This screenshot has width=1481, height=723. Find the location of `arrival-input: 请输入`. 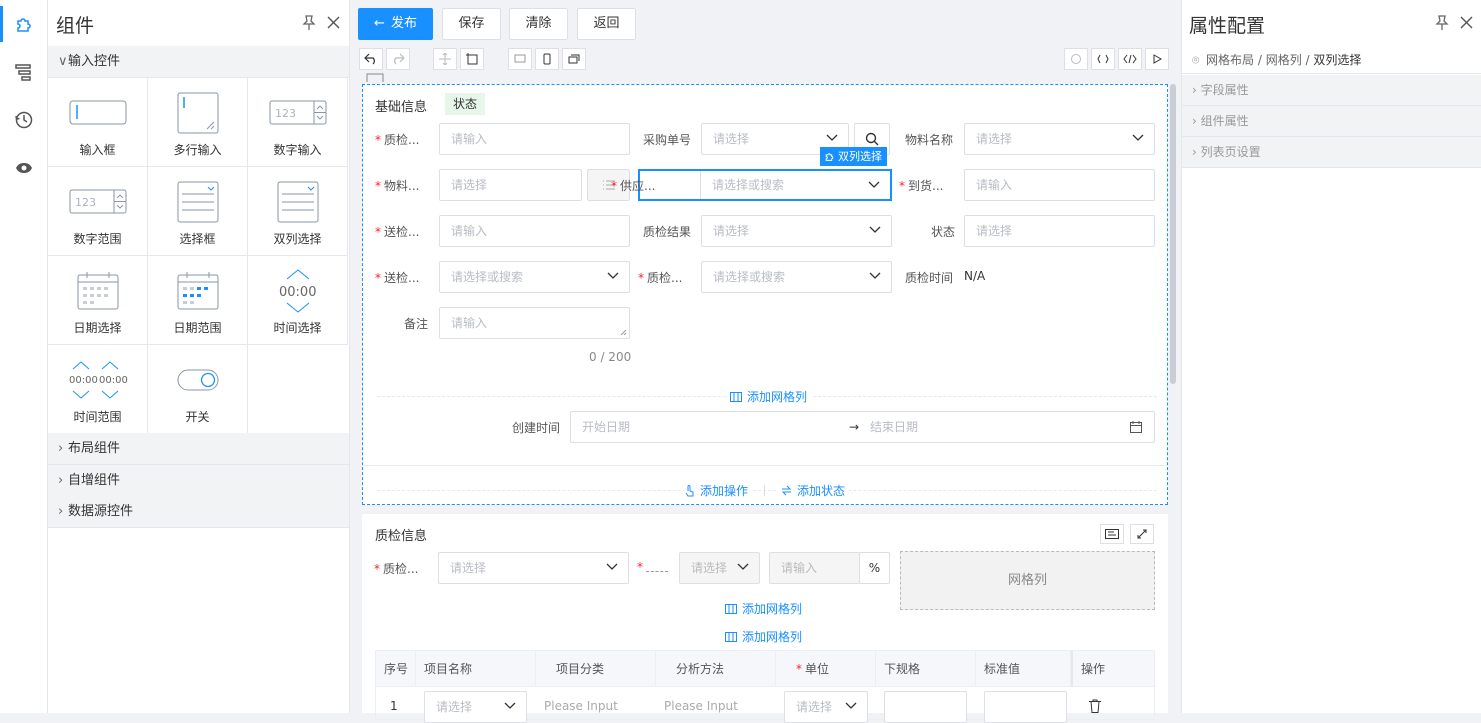

arrival-input: 请输入 is located at coordinates (1059, 185).